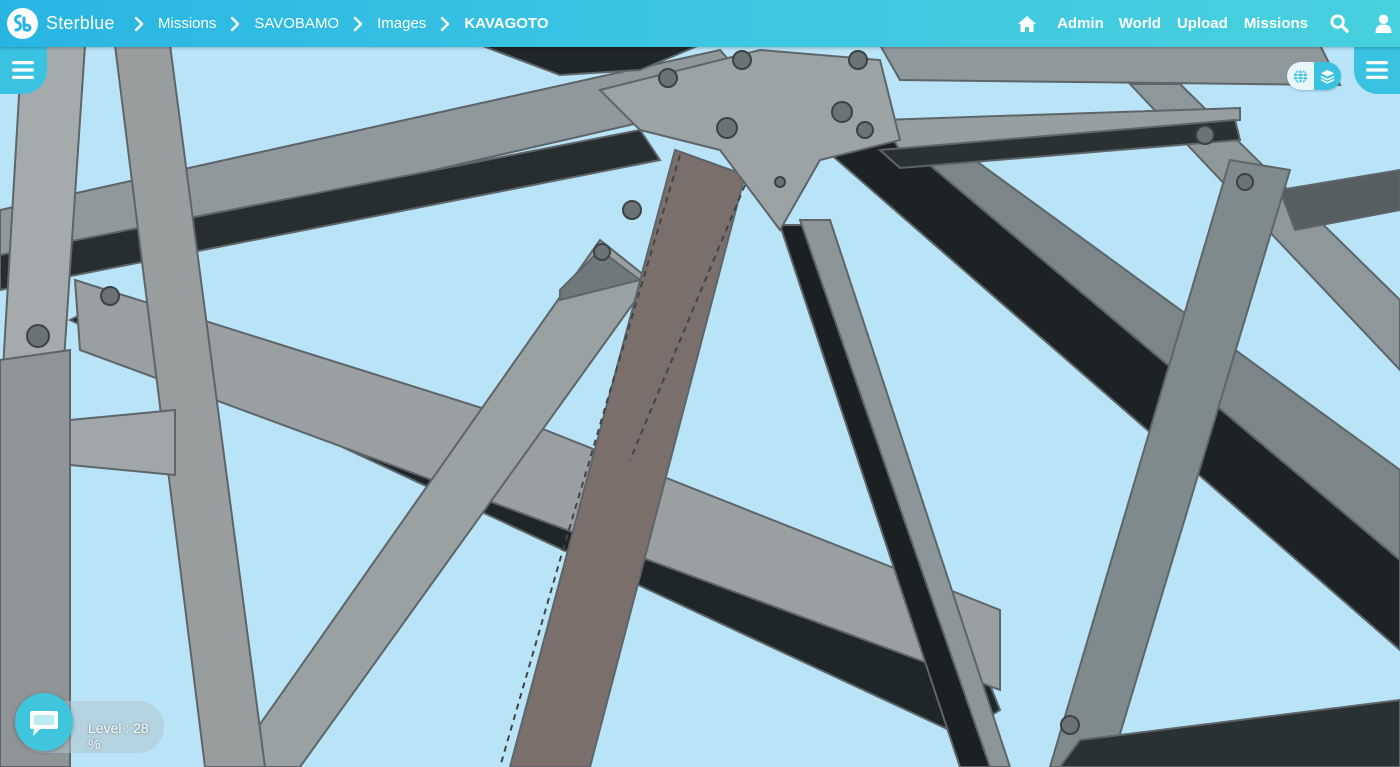 This screenshot has width=1400, height=767. I want to click on view-mode-toggle, so click(1314, 76).